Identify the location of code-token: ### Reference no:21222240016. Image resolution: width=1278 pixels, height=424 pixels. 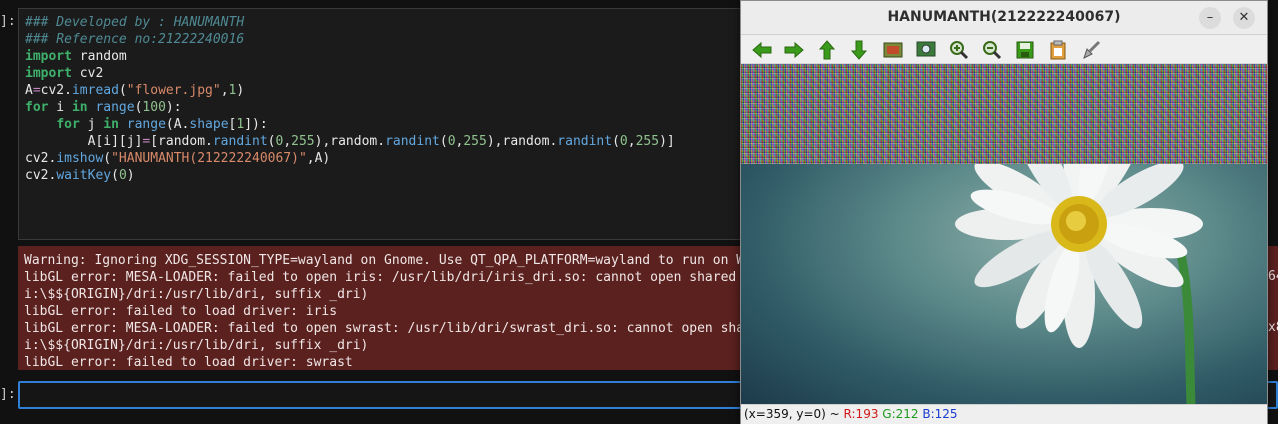
(135, 39).